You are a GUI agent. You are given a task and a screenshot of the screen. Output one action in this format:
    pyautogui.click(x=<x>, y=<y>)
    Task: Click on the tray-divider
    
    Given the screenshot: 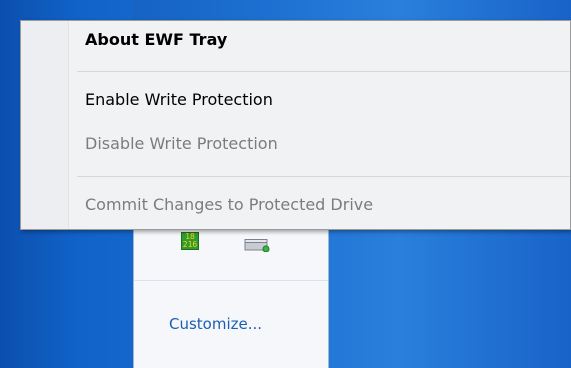 What is the action you would take?
    pyautogui.click(x=231, y=280)
    